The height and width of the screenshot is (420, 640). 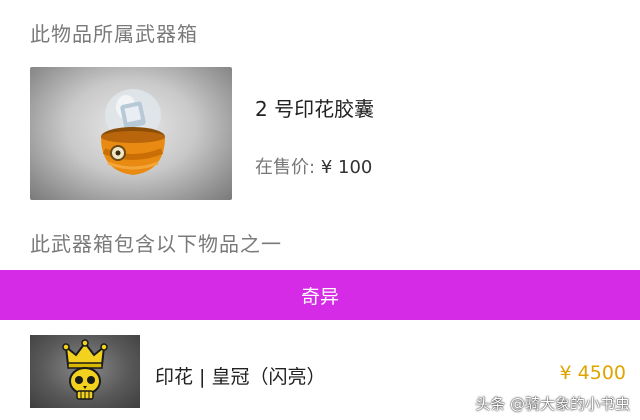 What do you see at coordinates (285, 167) in the screenshot?
I see `case-price-label: 在售价:` at bounding box center [285, 167].